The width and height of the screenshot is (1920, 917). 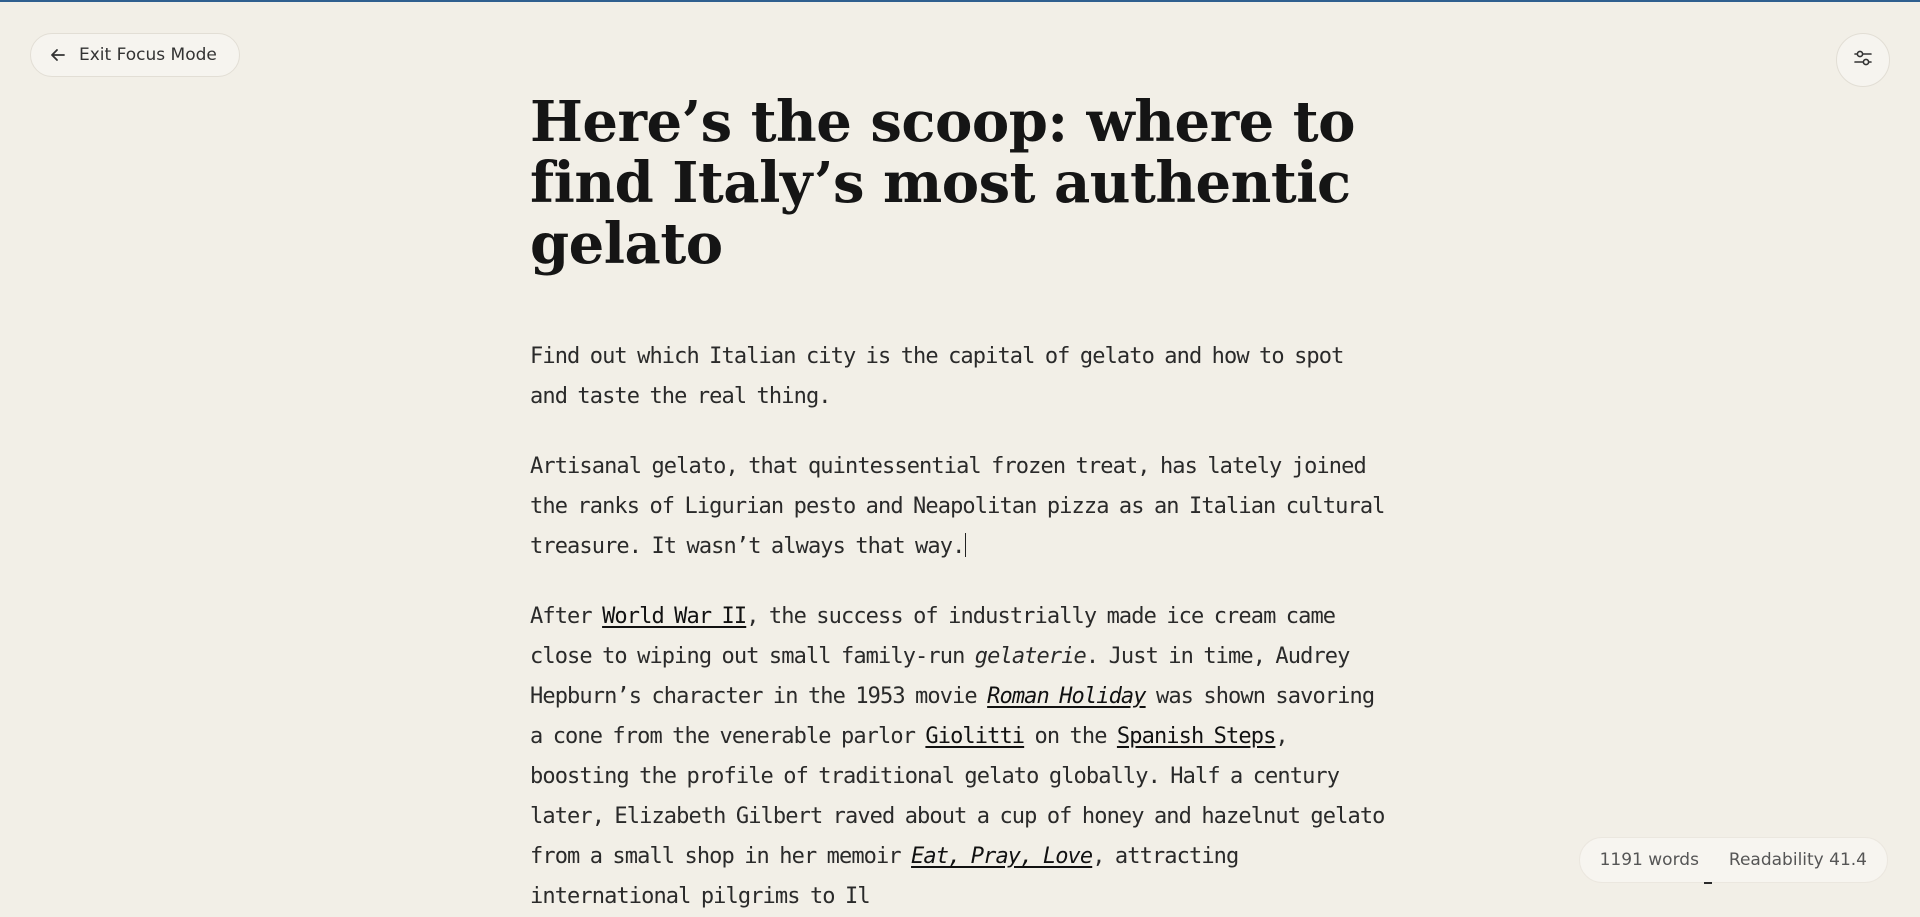 I want to click on link-giolitti: Giolitti, so click(x=975, y=736).